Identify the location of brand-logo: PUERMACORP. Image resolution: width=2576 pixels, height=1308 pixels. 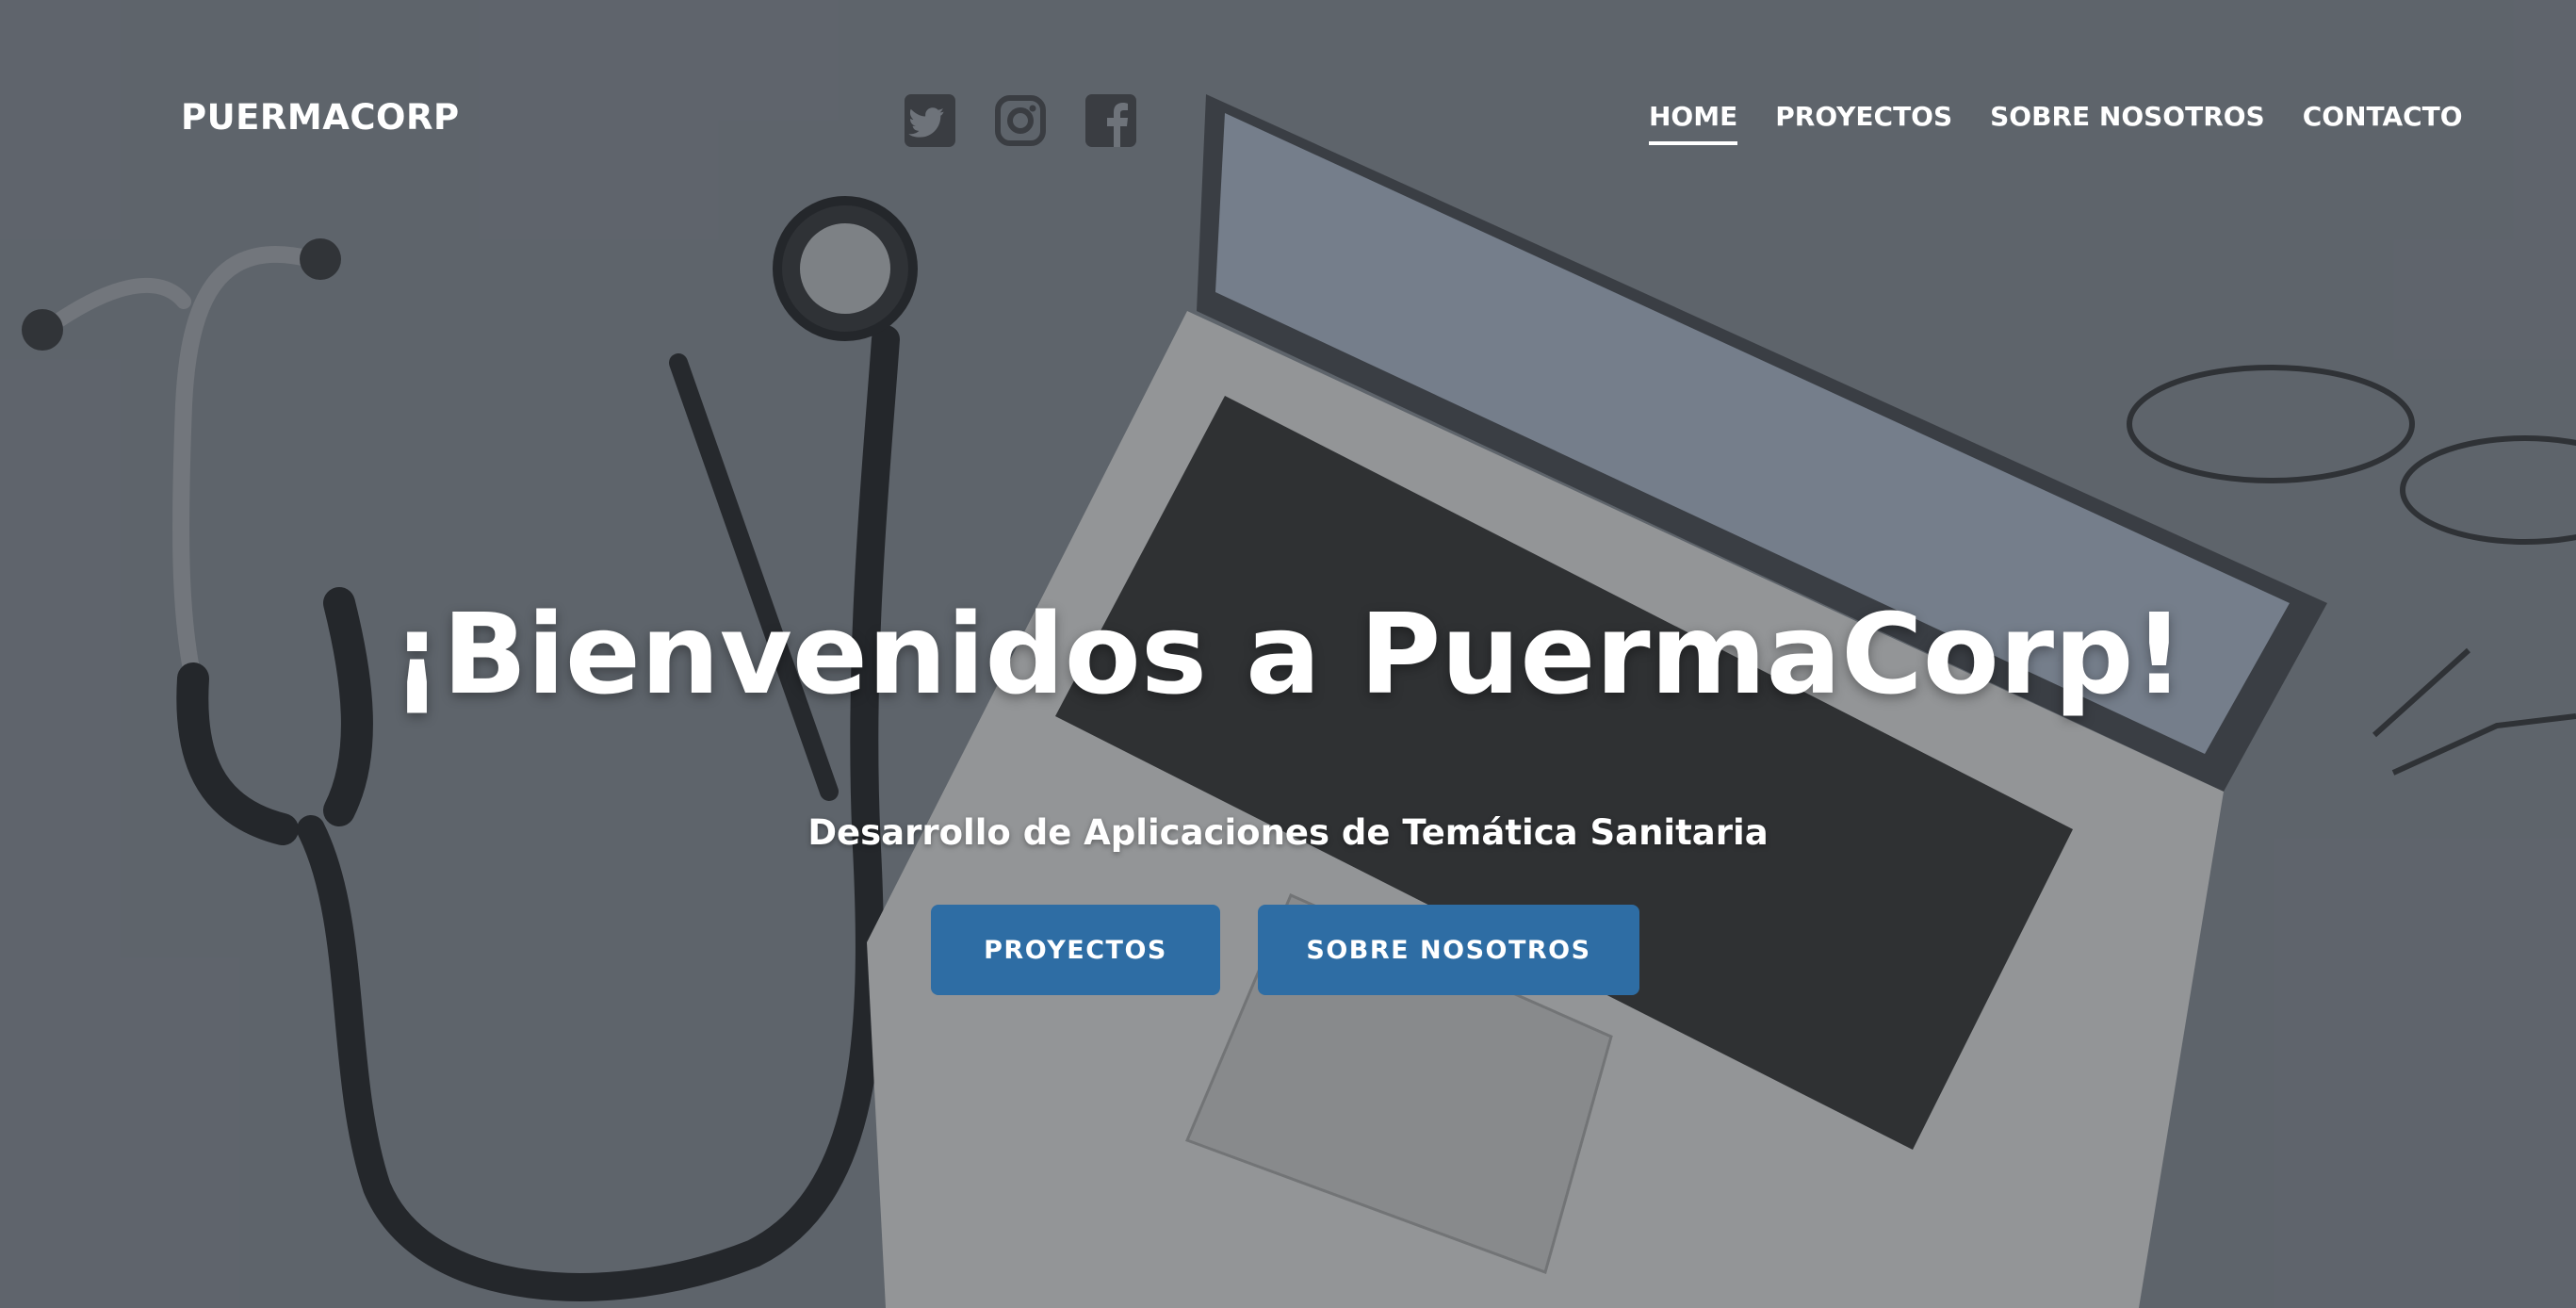
(320, 117).